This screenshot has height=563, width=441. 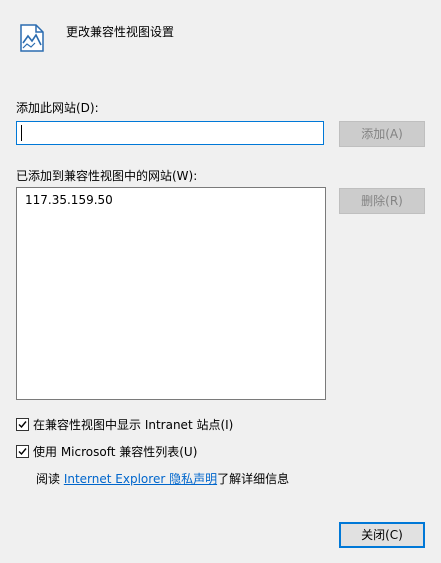 What do you see at coordinates (69, 200) in the screenshot?
I see `list-item: 117.35.159.50` at bounding box center [69, 200].